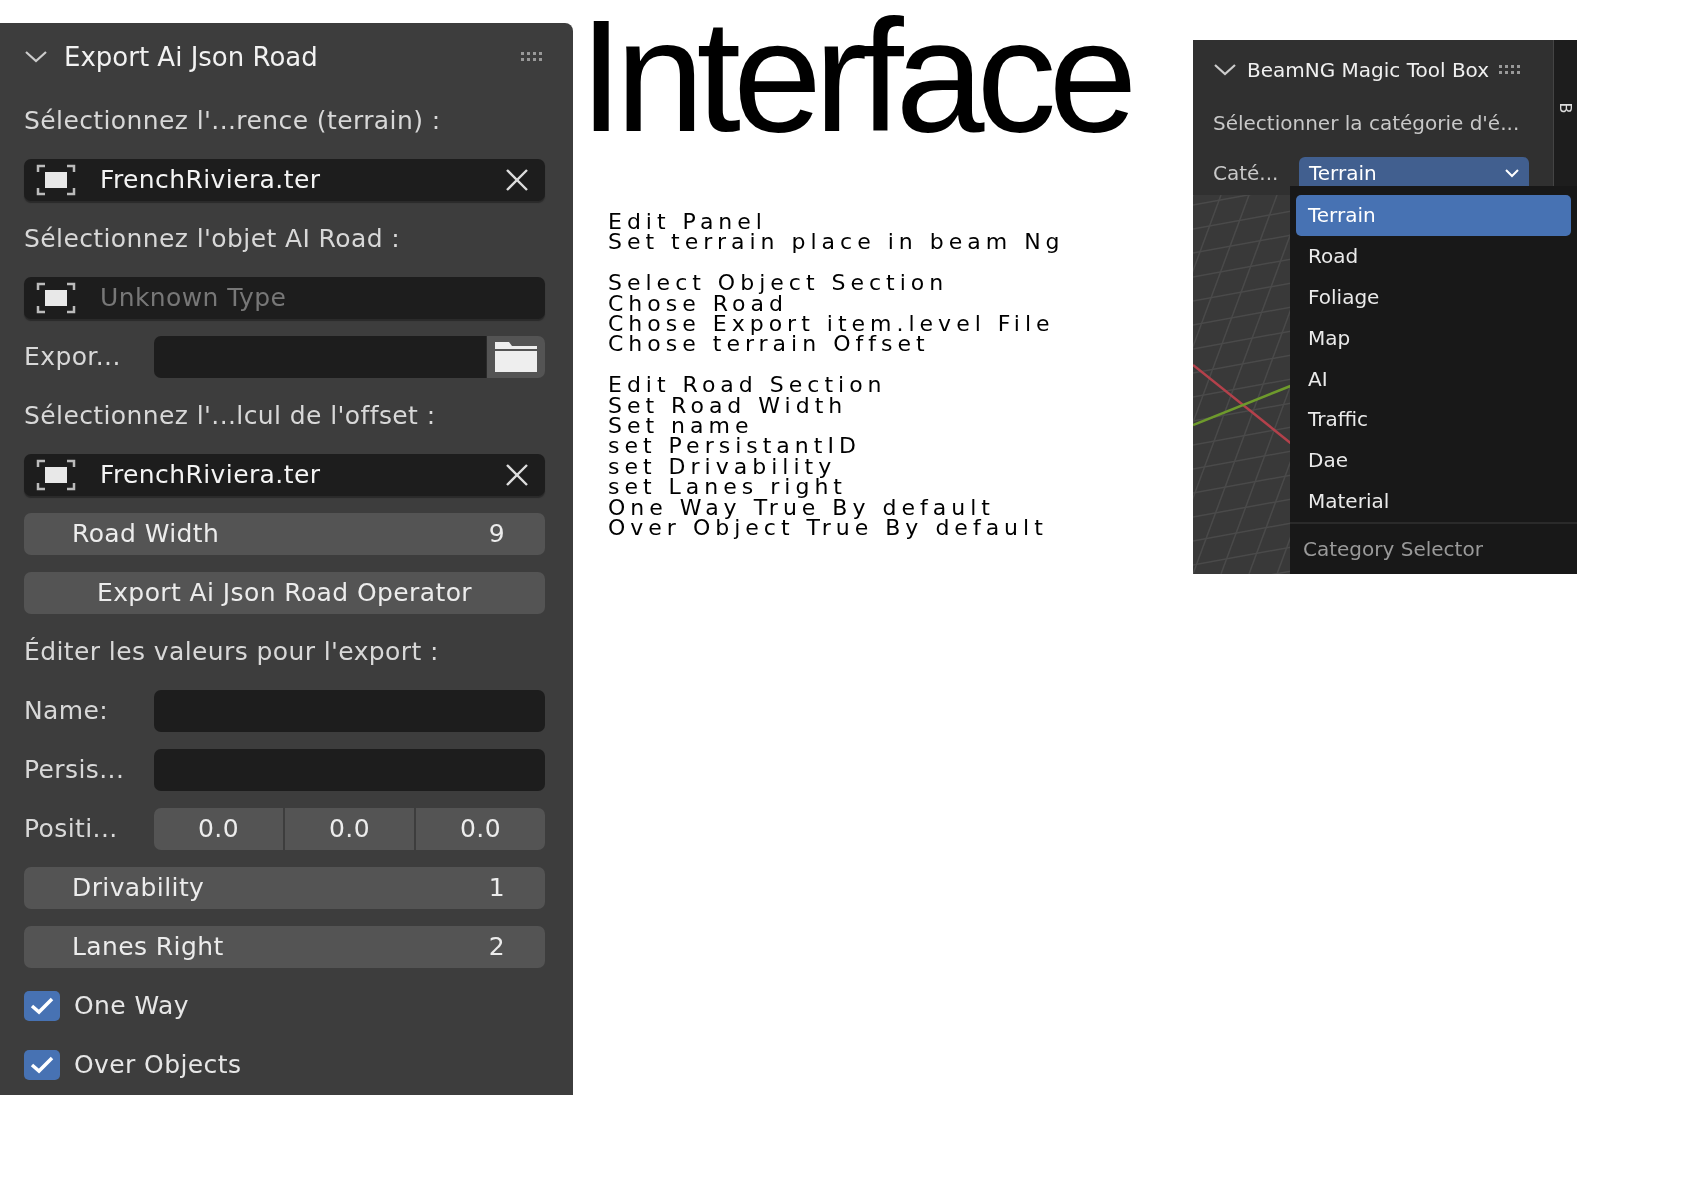 The width and height of the screenshot is (1700, 1204). What do you see at coordinates (801, 508) in the screenshot?
I see `note-line: One Way True By default` at bounding box center [801, 508].